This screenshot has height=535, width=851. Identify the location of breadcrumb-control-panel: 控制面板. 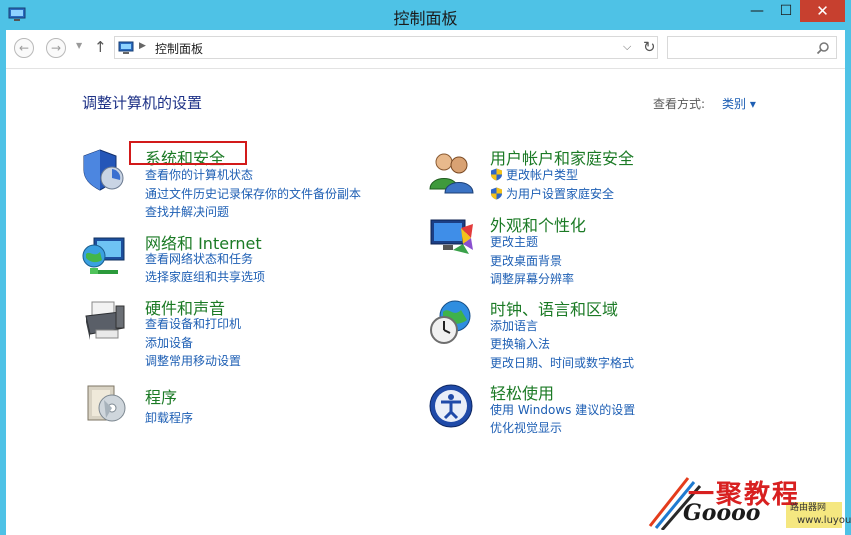
(179, 48).